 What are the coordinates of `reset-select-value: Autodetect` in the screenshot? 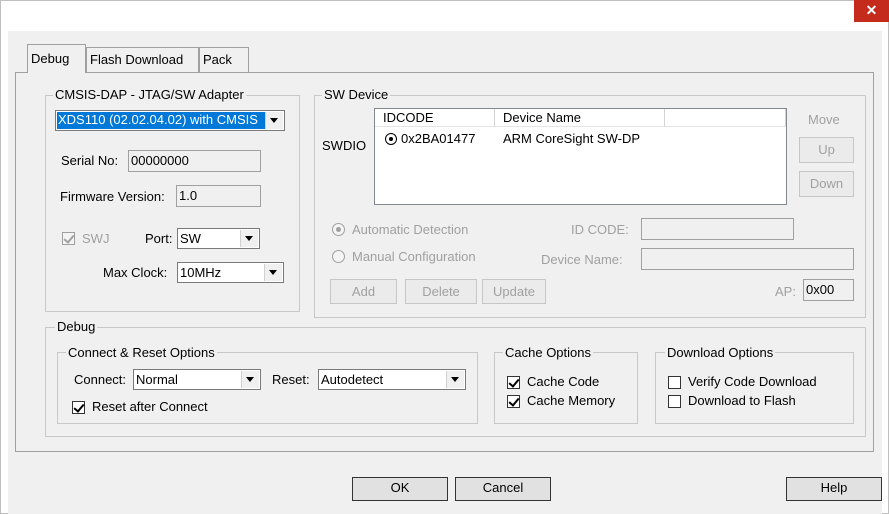 It's located at (352, 379).